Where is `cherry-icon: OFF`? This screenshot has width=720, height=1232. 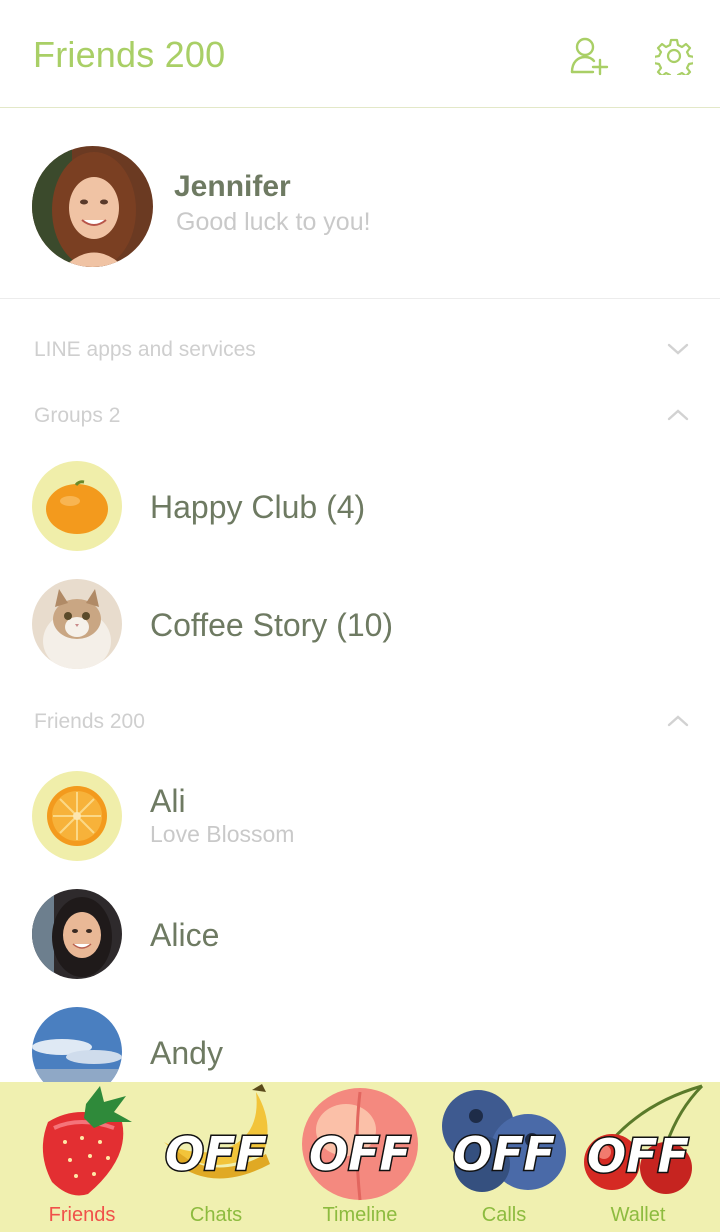 cherry-icon: OFF is located at coordinates (644, 1139).